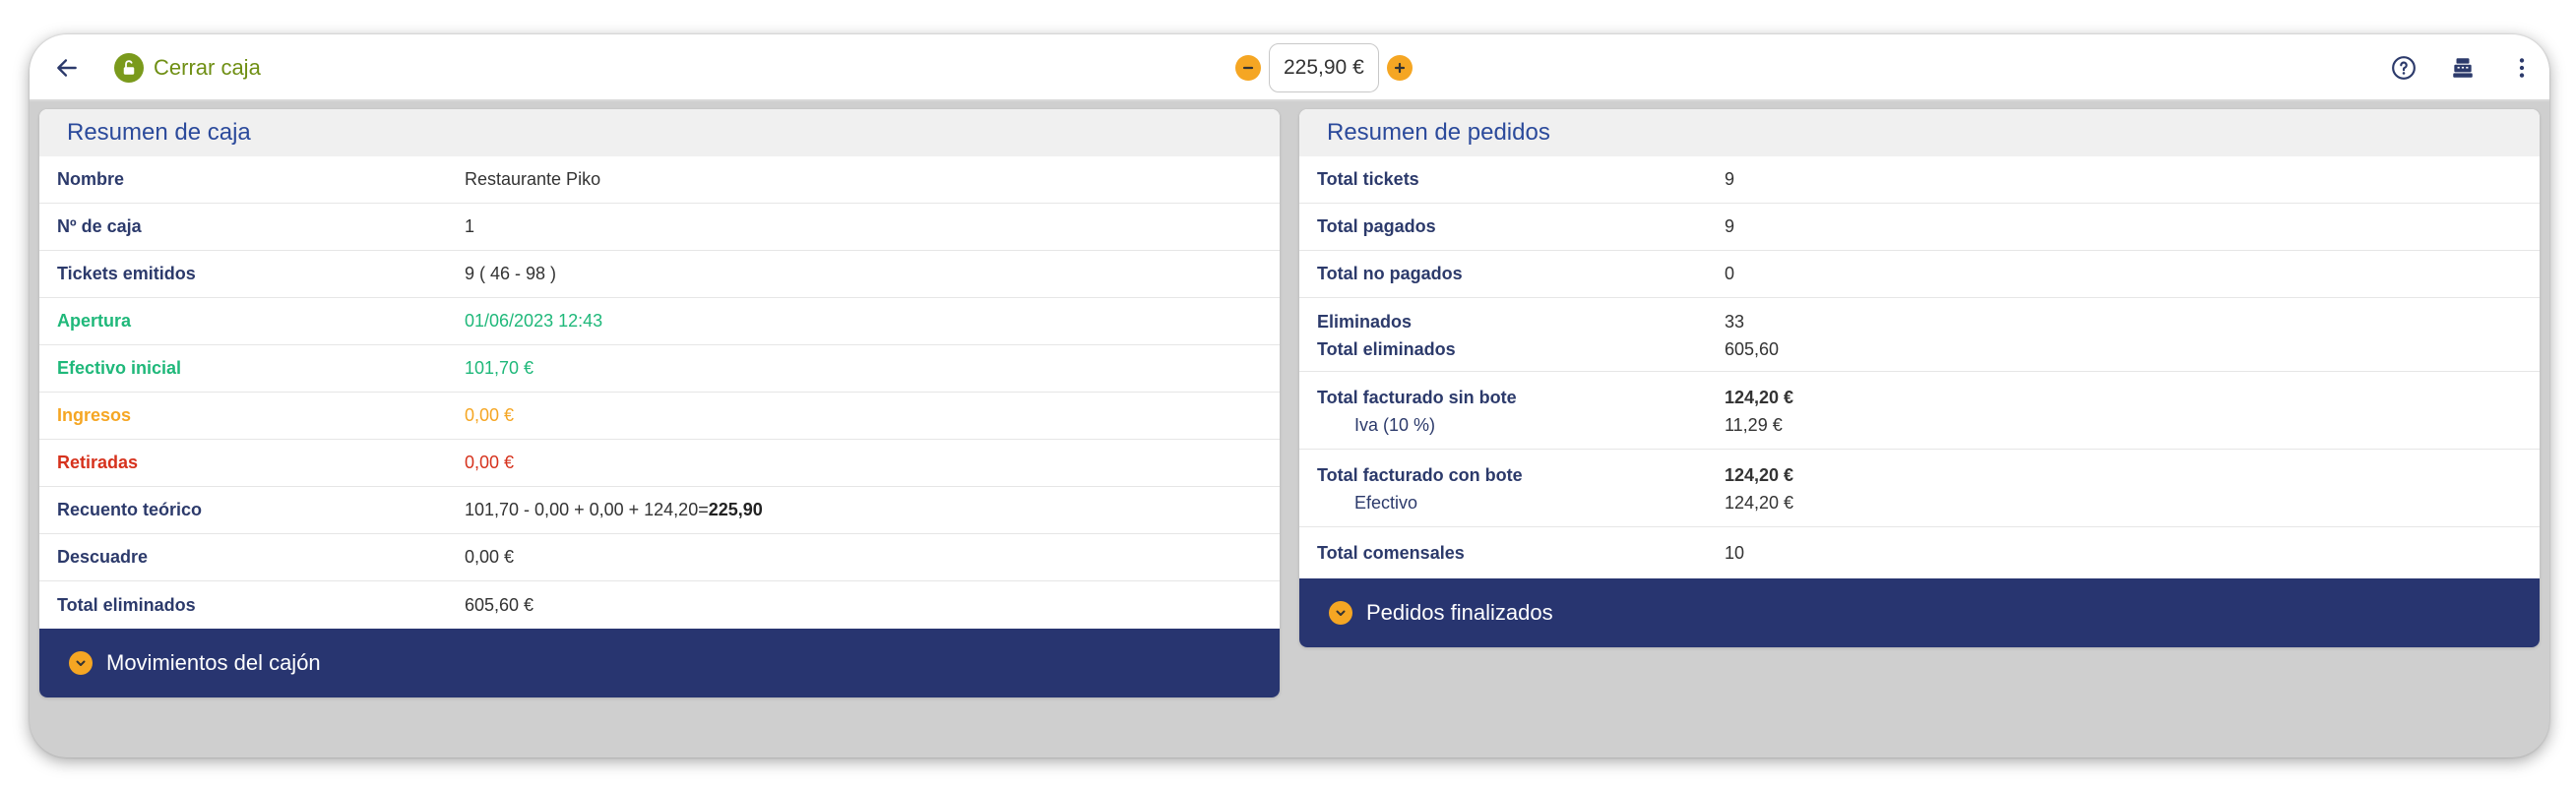 The height and width of the screenshot is (787, 2576). Describe the element at coordinates (659, 132) in the screenshot. I see `cash-summary-title: Resumen de caja` at that location.